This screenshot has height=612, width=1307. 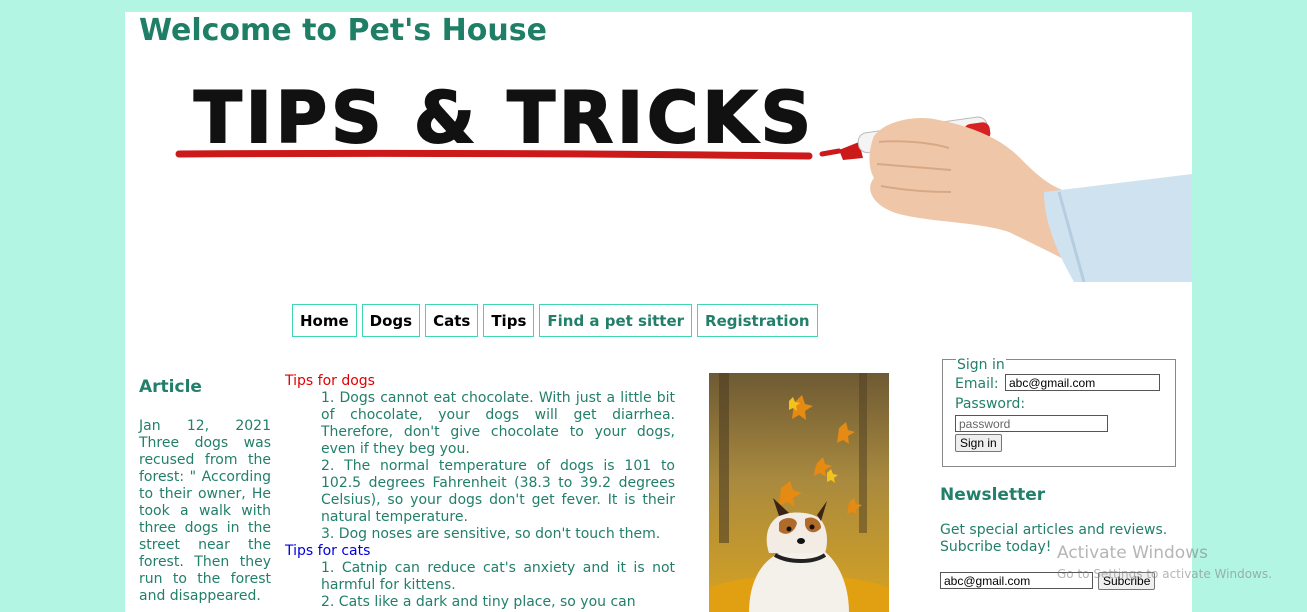 I want to click on article-heading: Article, so click(x=170, y=387).